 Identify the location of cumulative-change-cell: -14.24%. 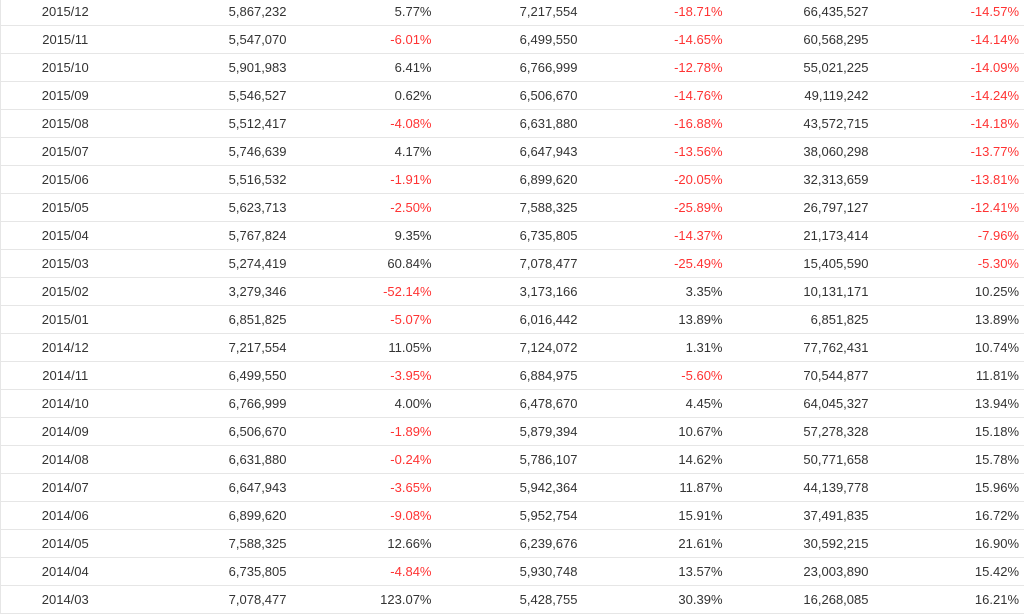
(949, 96).